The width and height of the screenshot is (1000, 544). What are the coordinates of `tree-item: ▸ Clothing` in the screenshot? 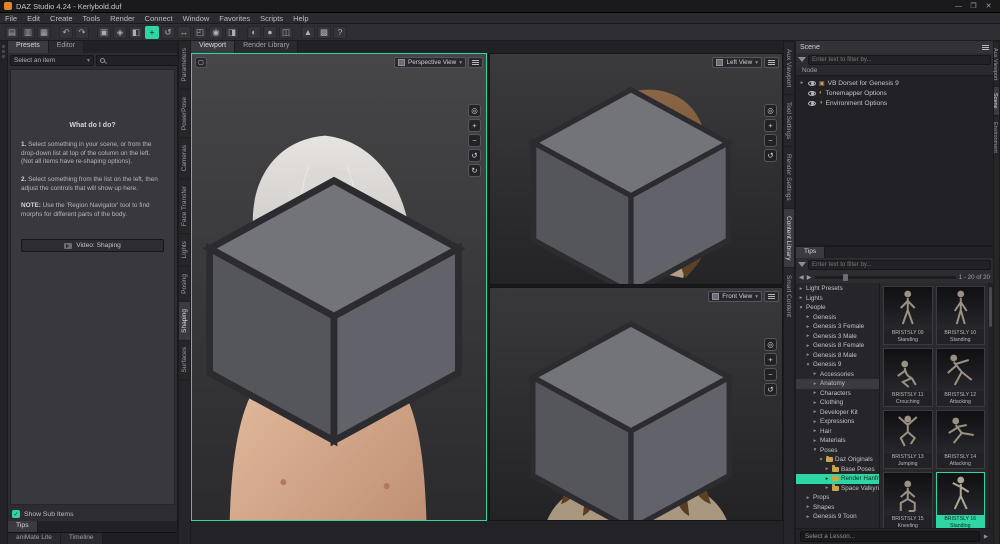 It's located at (837, 403).